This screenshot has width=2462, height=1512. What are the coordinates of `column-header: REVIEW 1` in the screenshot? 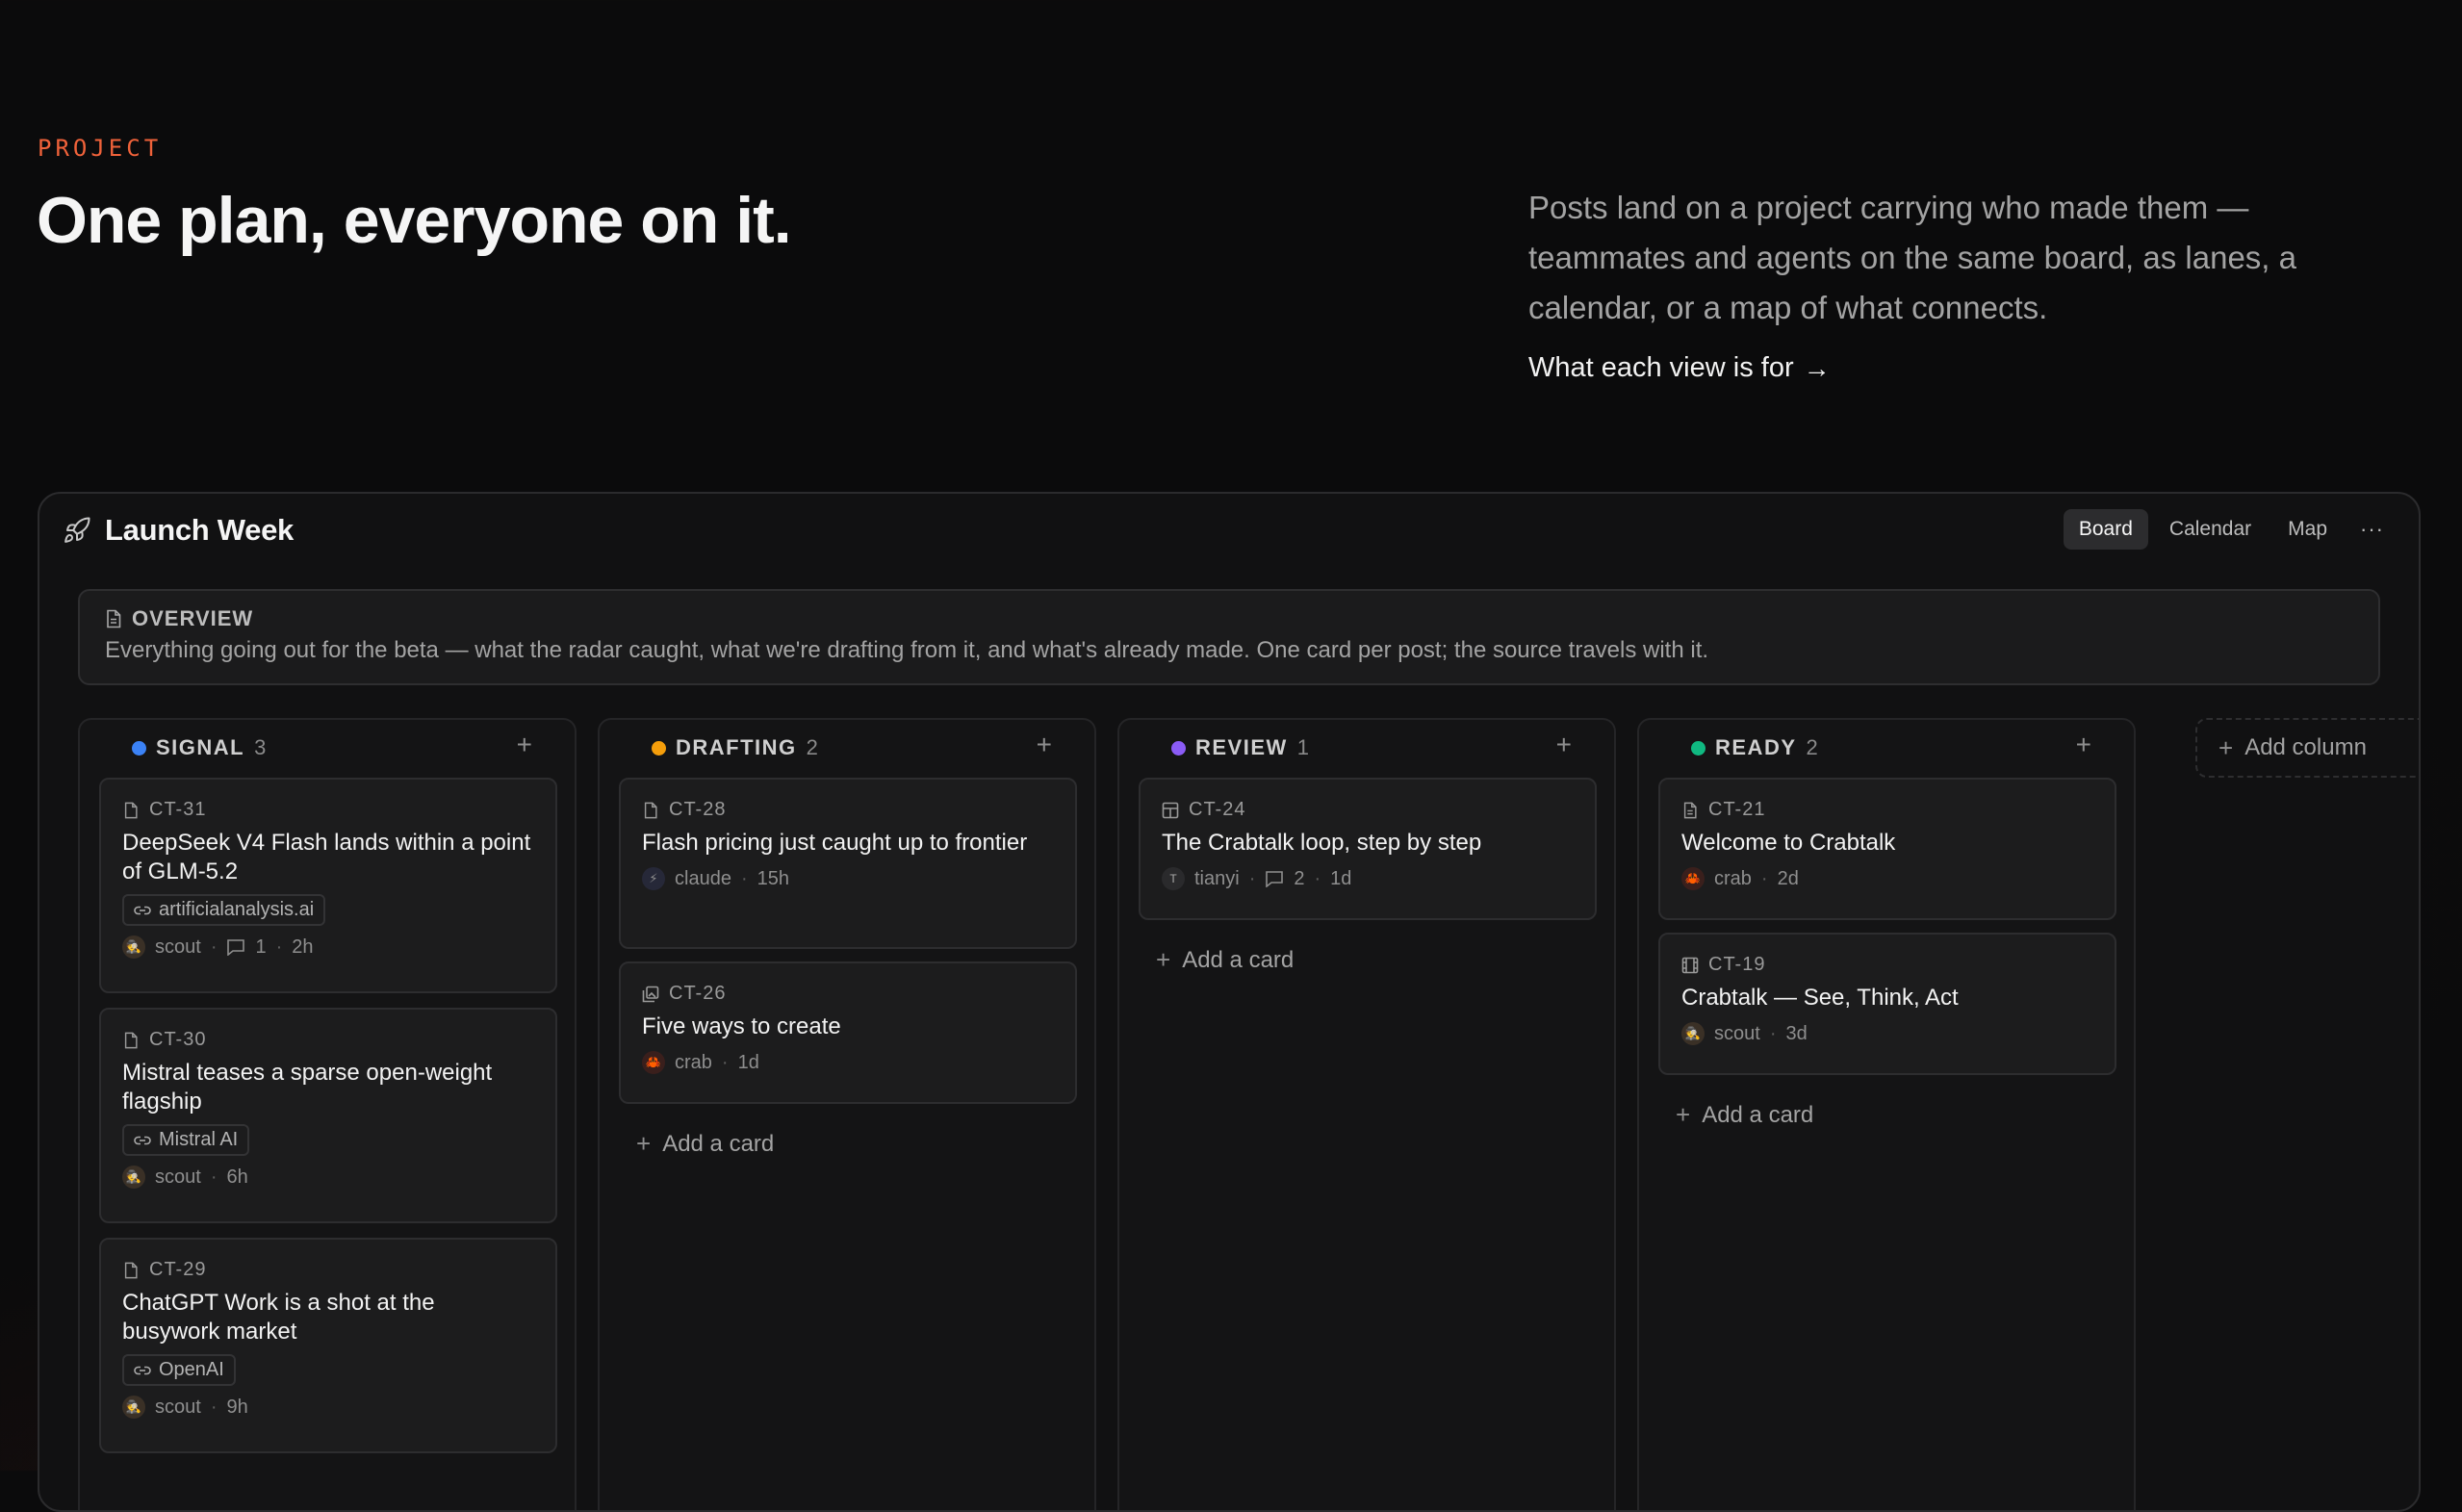 It's located at (1240, 747).